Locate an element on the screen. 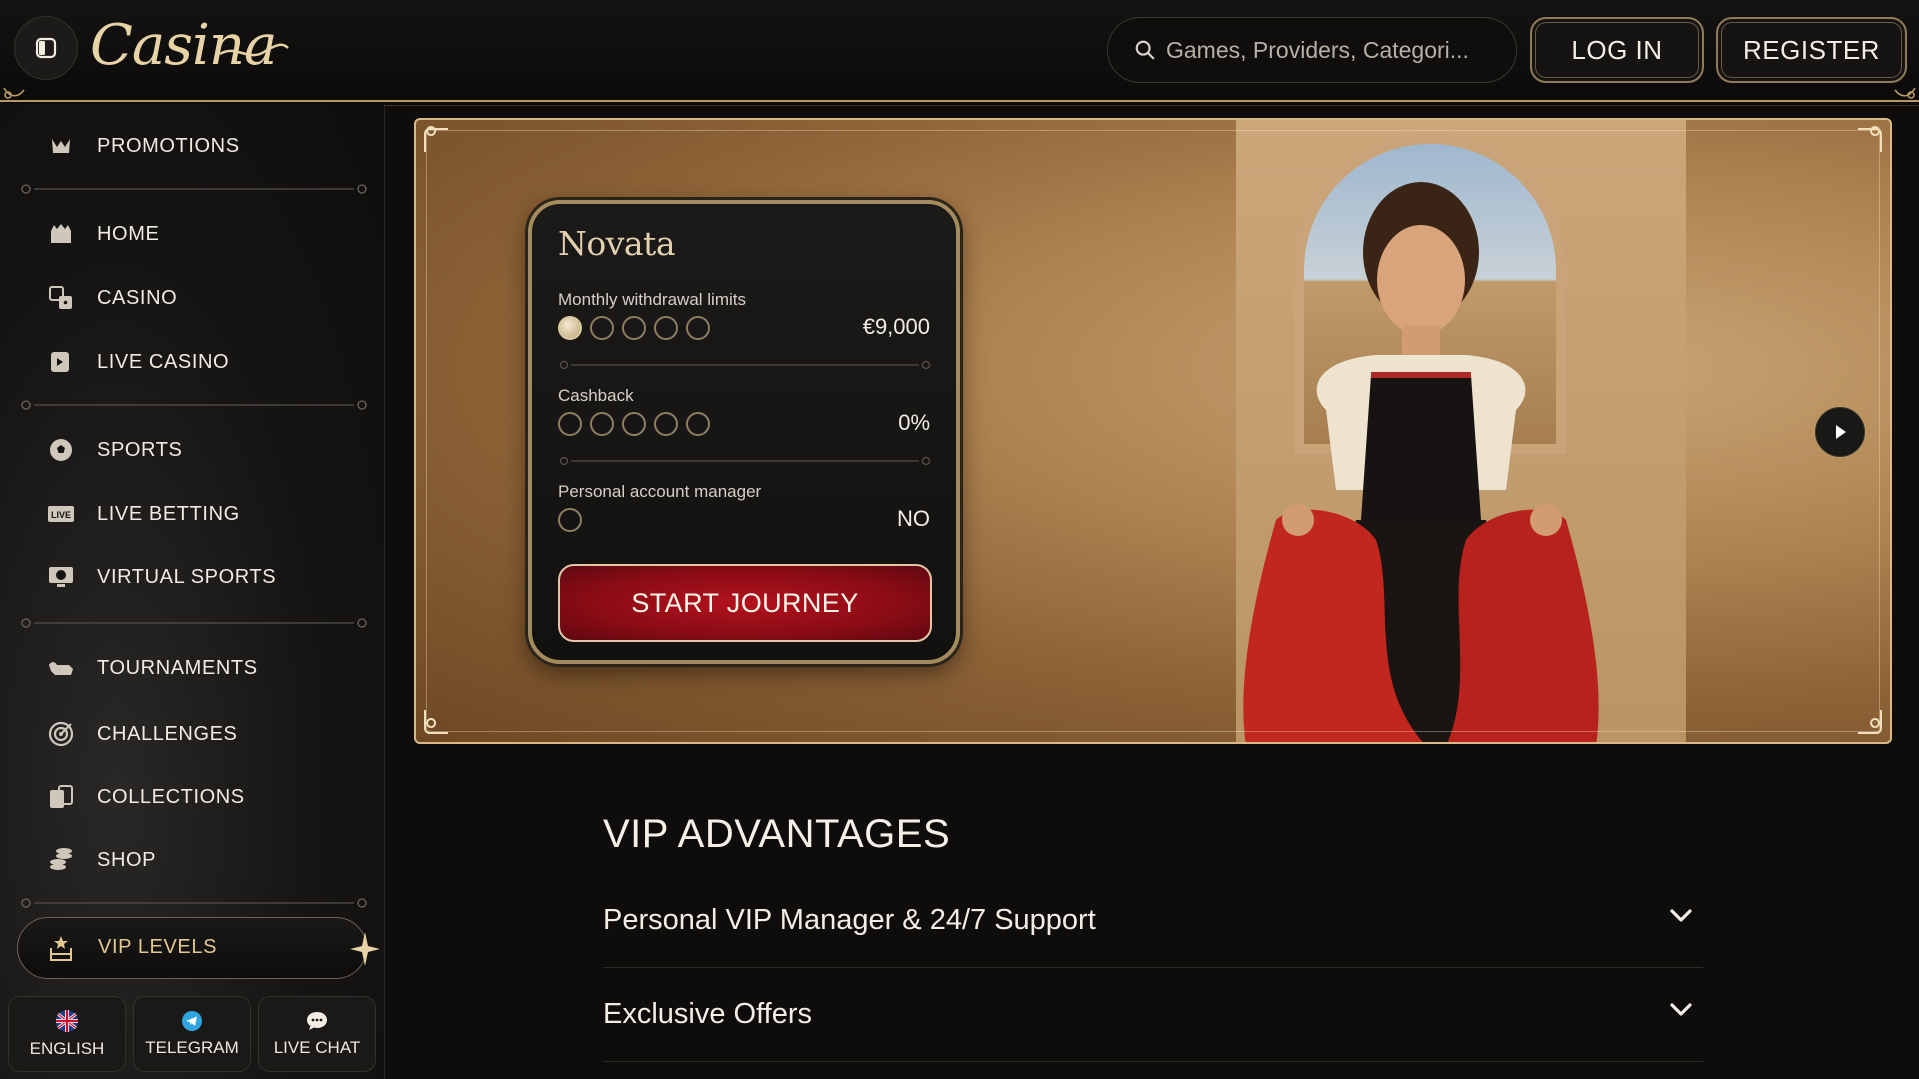 The width and height of the screenshot is (1919, 1079). sidebar-item-label: HOME is located at coordinates (128, 233).